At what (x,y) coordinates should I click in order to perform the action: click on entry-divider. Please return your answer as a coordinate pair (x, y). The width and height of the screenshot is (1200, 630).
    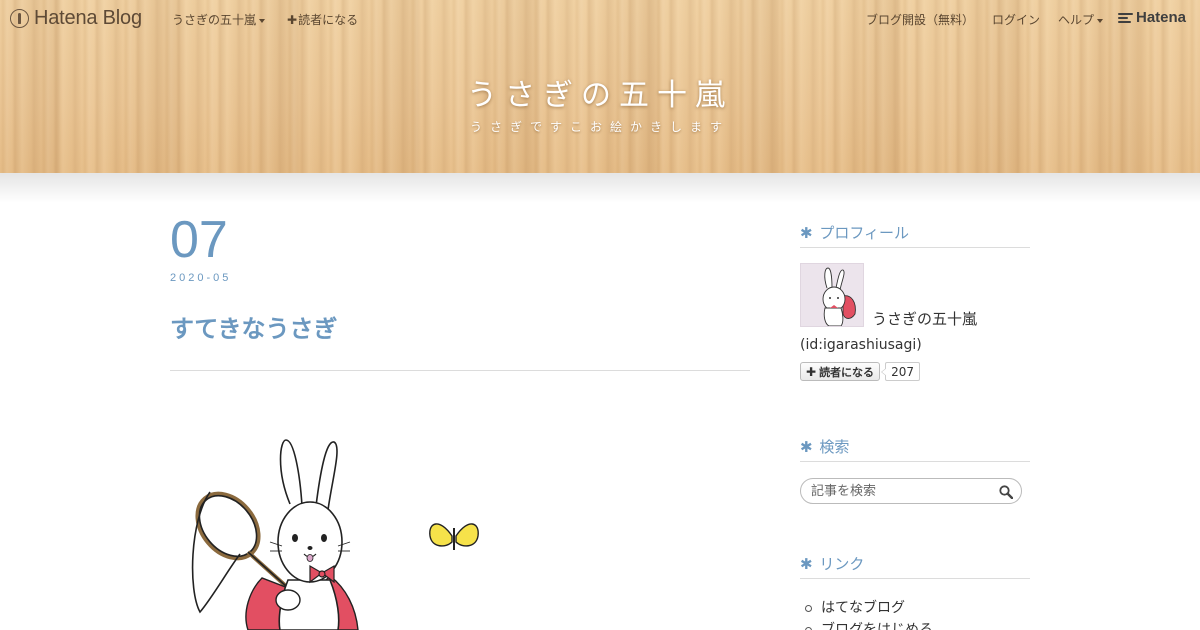
    Looking at the image, I should click on (460, 370).